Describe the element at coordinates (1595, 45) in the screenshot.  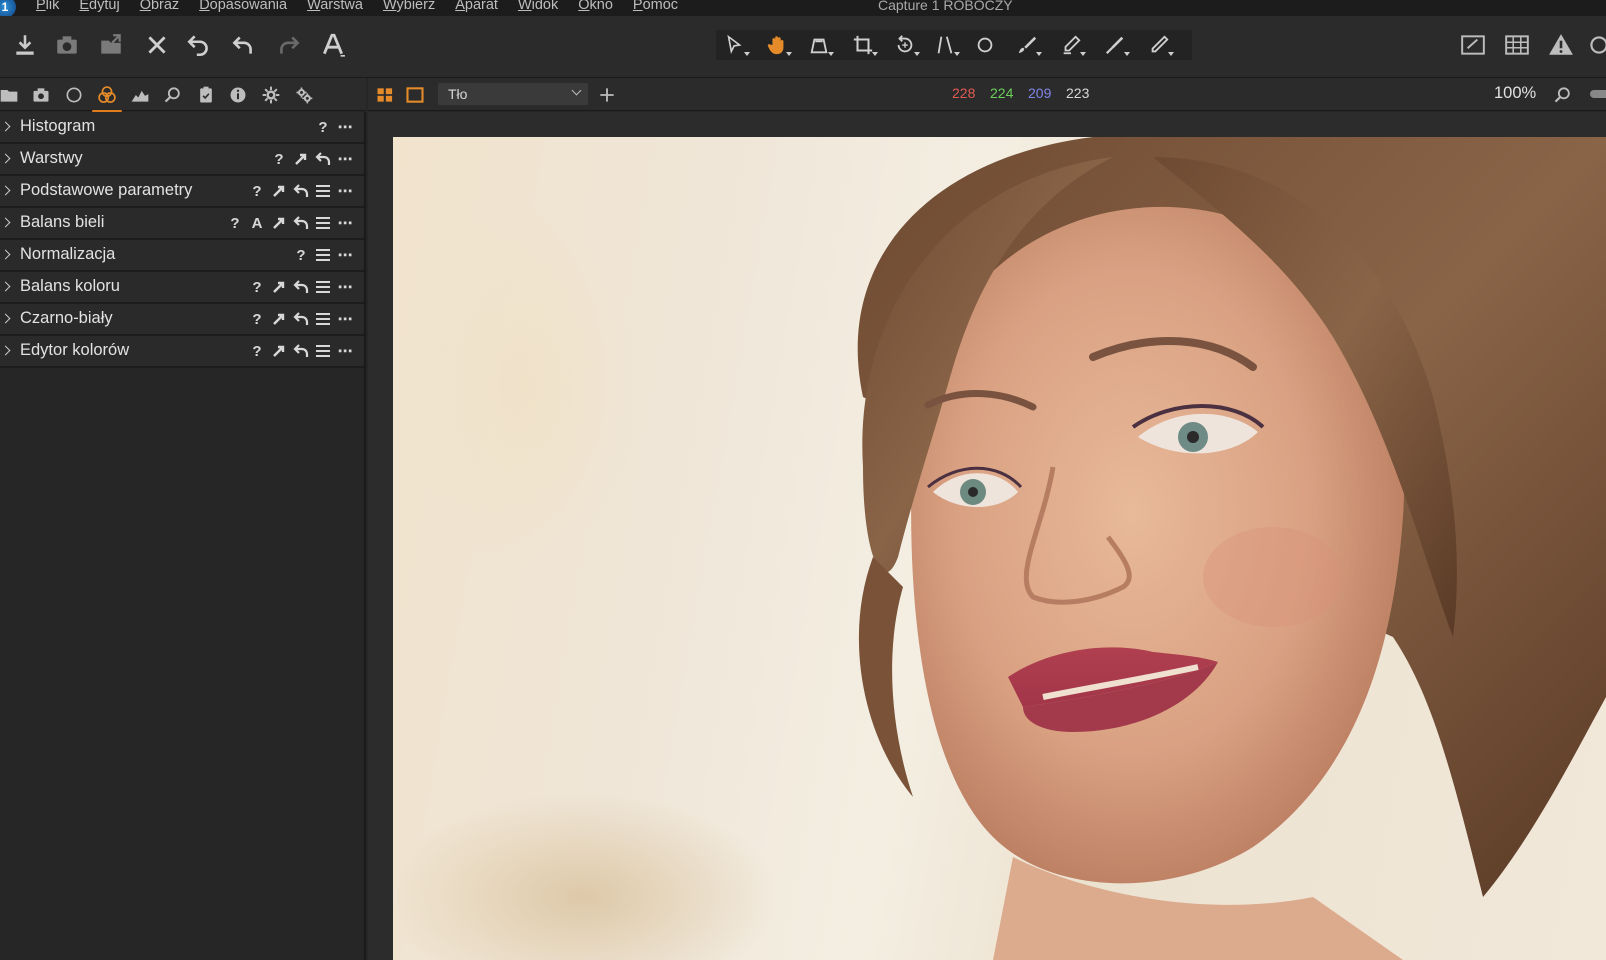
I see `overlay-icon` at that location.